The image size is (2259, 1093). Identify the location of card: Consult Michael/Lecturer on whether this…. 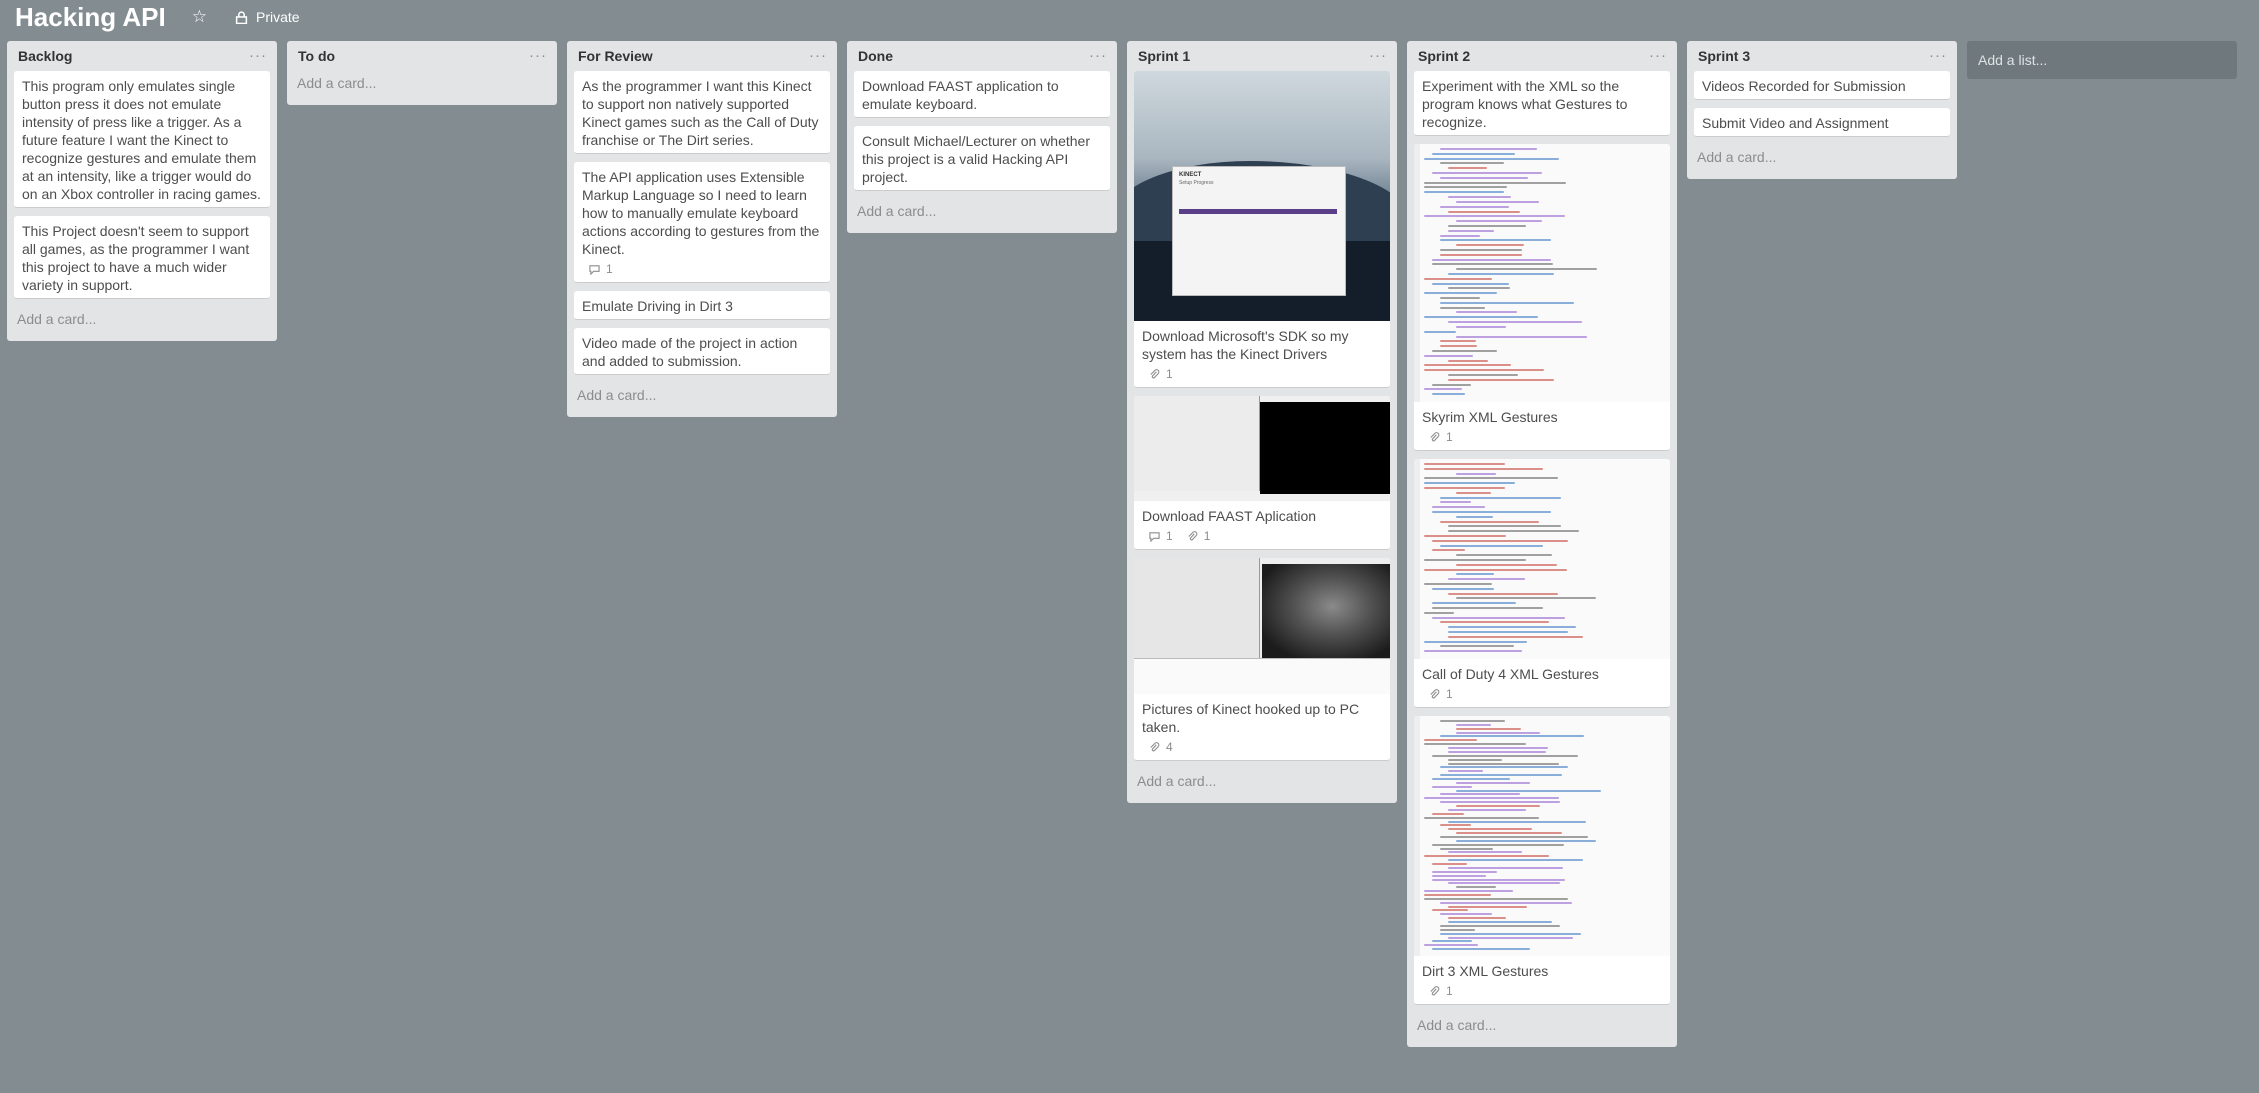
(982, 158).